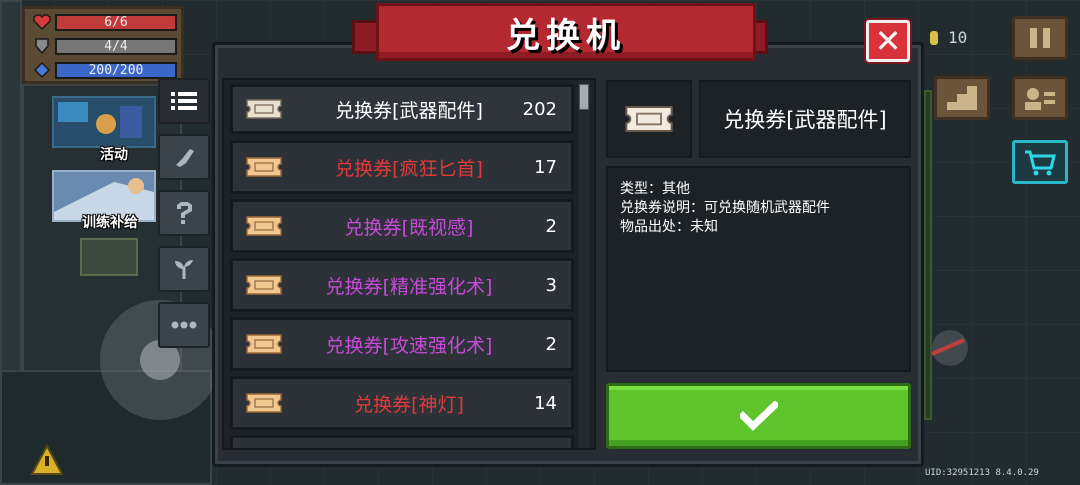 This screenshot has height=485, width=1080. I want to click on shield-icon, so click(42, 46).